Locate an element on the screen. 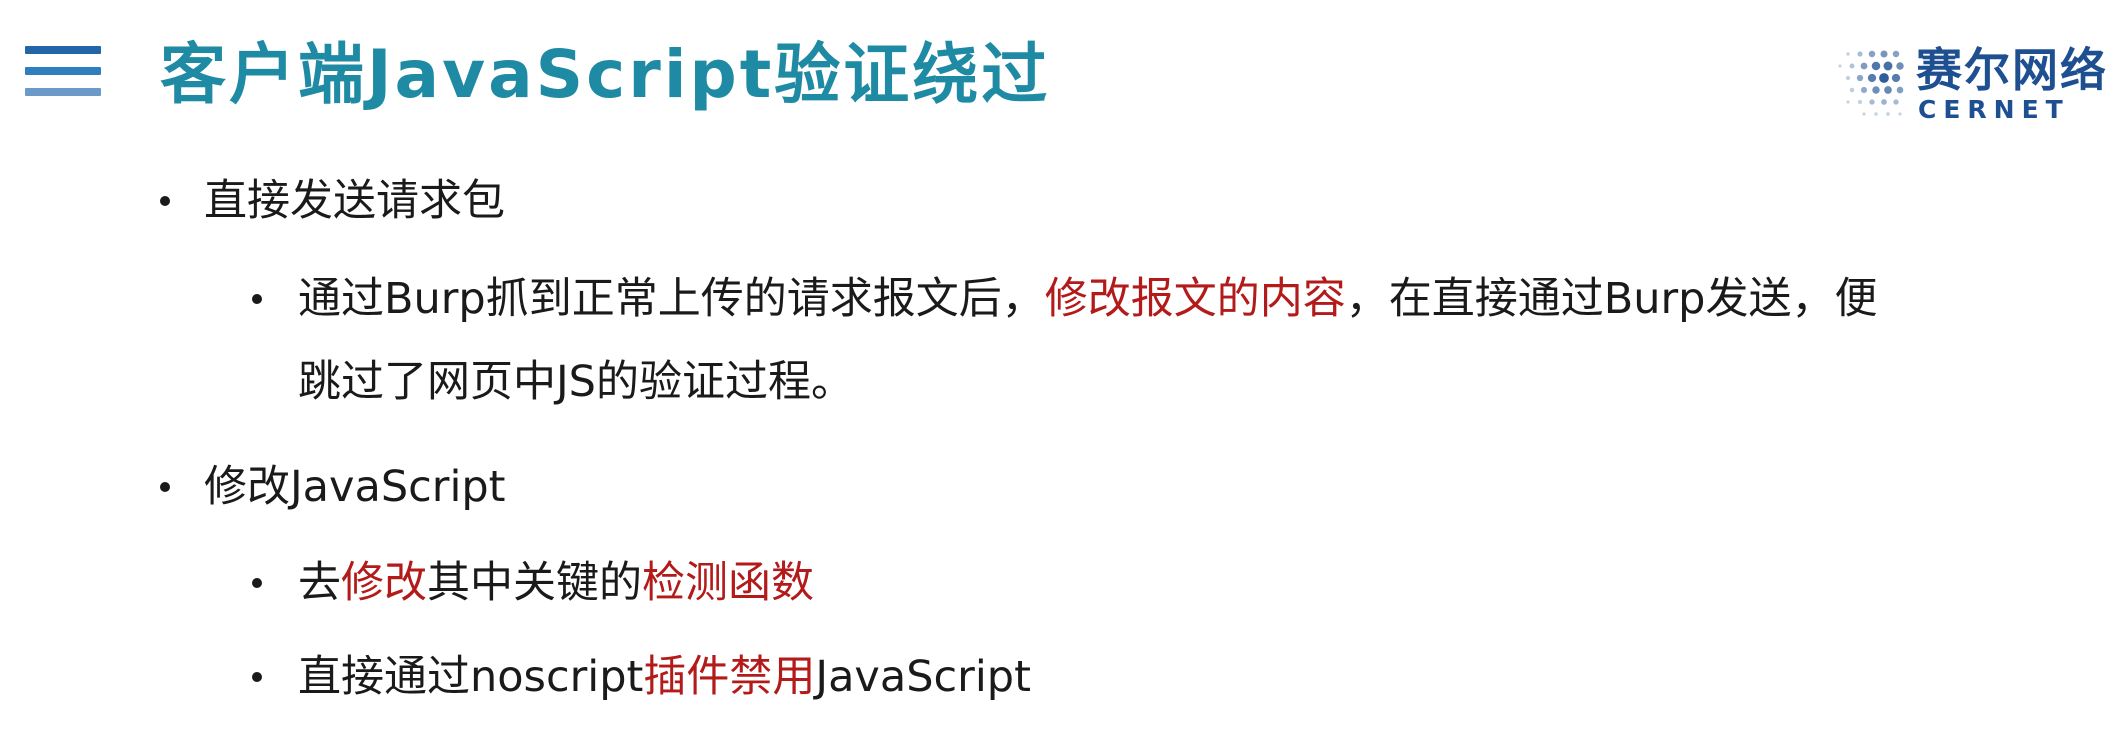 The width and height of the screenshot is (2110, 756). bullet-text: 通过Burp抓到正常上传的请求报文后， is located at coordinates (671, 299).